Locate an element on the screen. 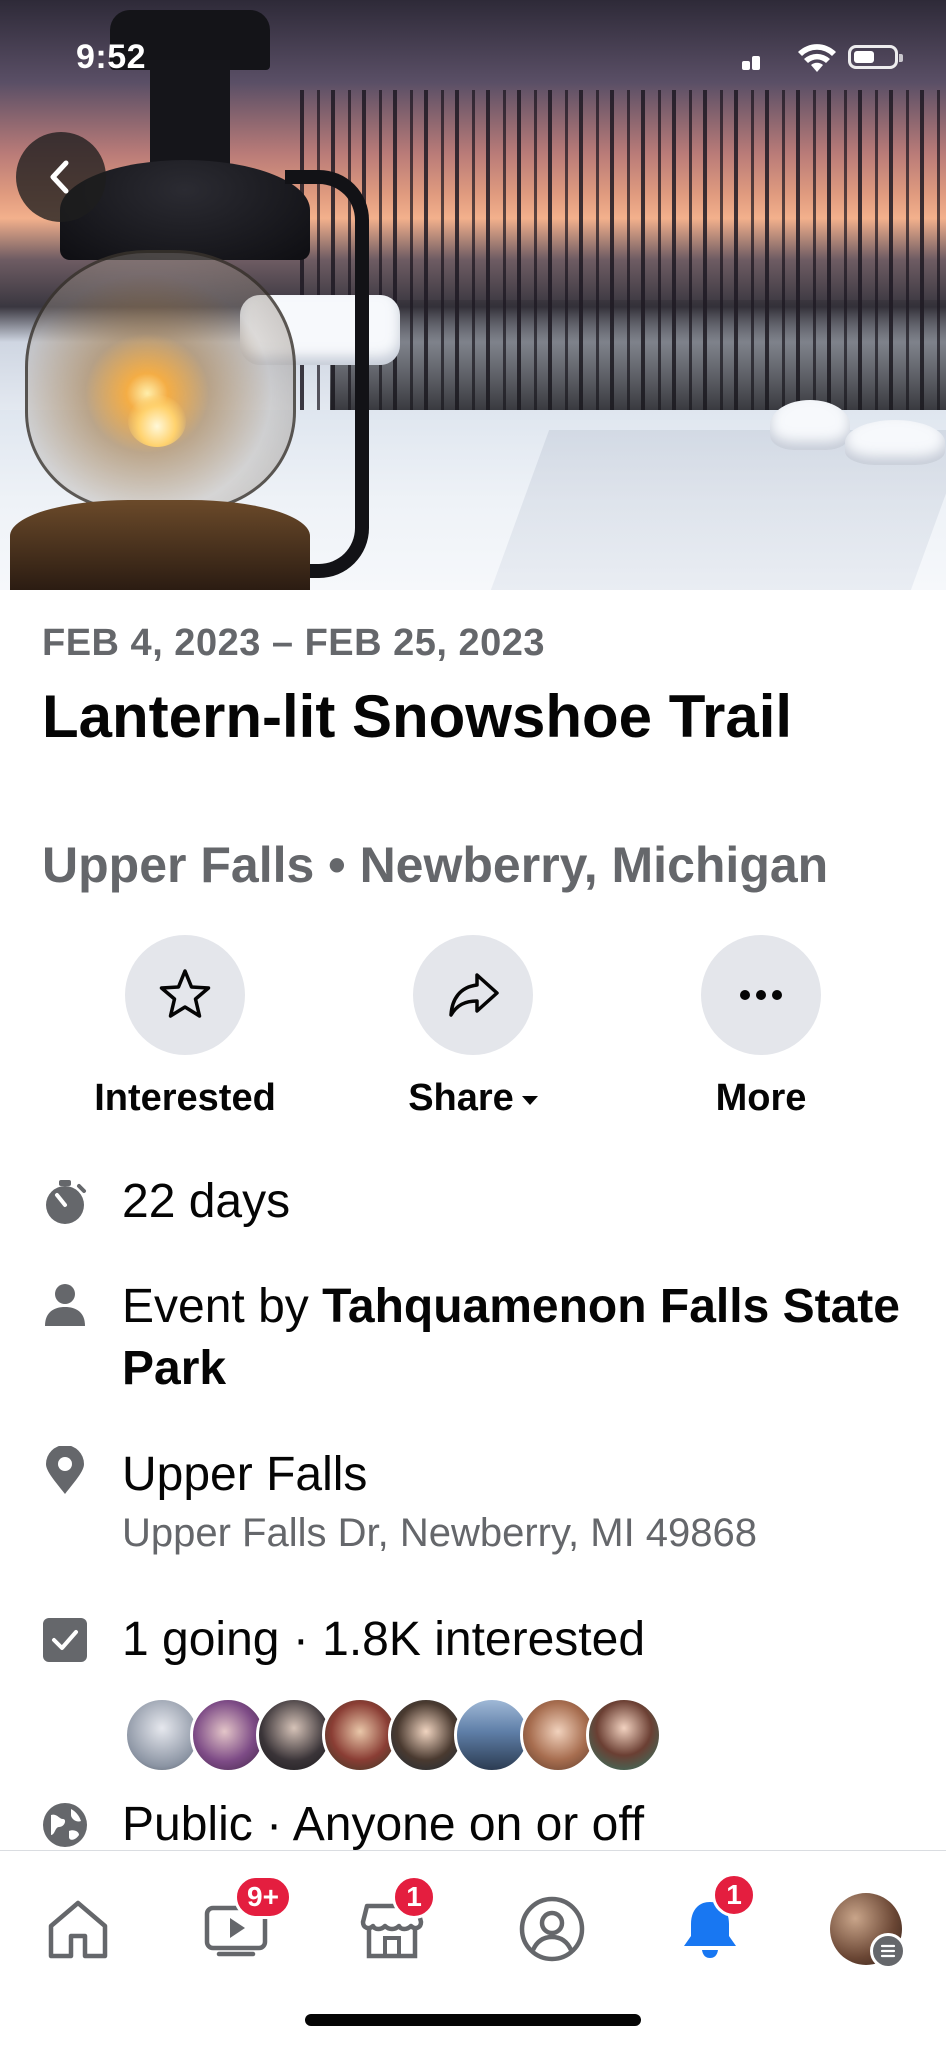 The width and height of the screenshot is (946, 2049). tab-marketplace: 1 is located at coordinates (392, 1927).